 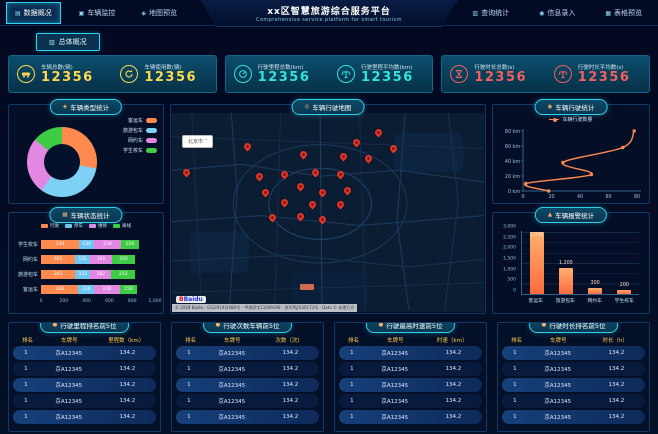 What do you see at coordinates (162, 13) in the screenshot?
I see `tab-label: 地图预览` at bounding box center [162, 13].